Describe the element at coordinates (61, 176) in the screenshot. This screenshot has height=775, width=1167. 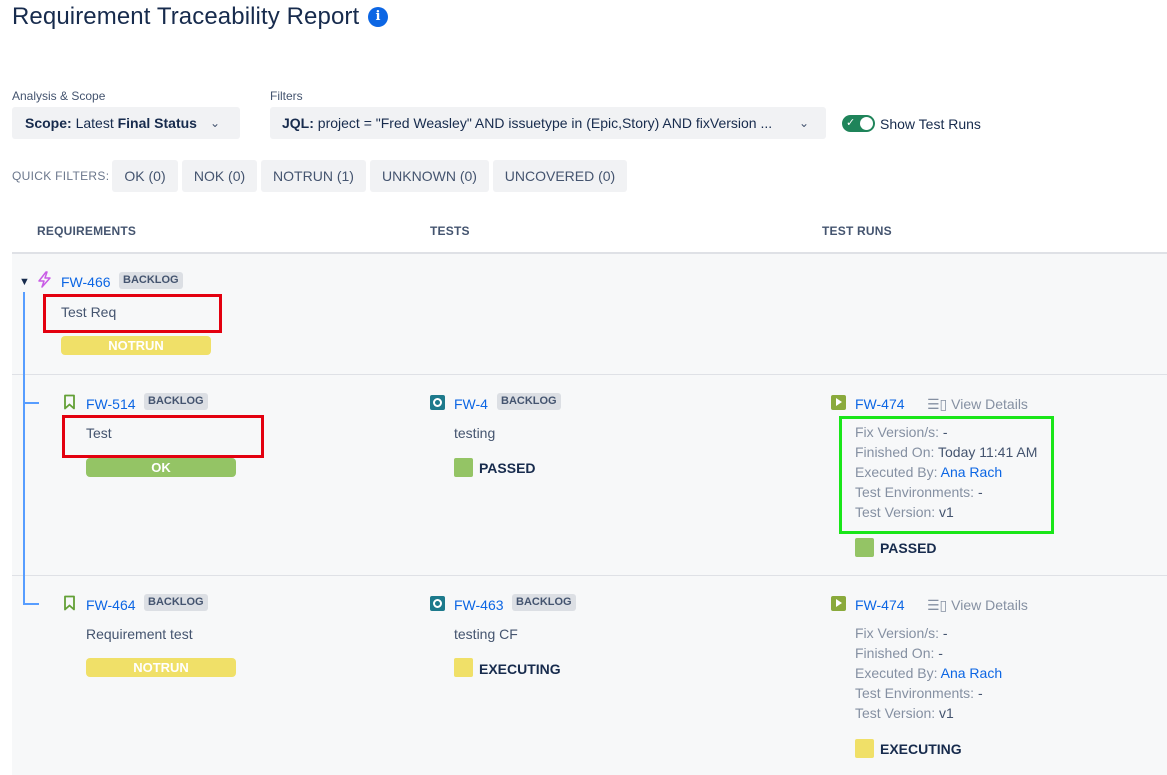
I see `quick-filters-label: QUICK FILTERS:` at that location.